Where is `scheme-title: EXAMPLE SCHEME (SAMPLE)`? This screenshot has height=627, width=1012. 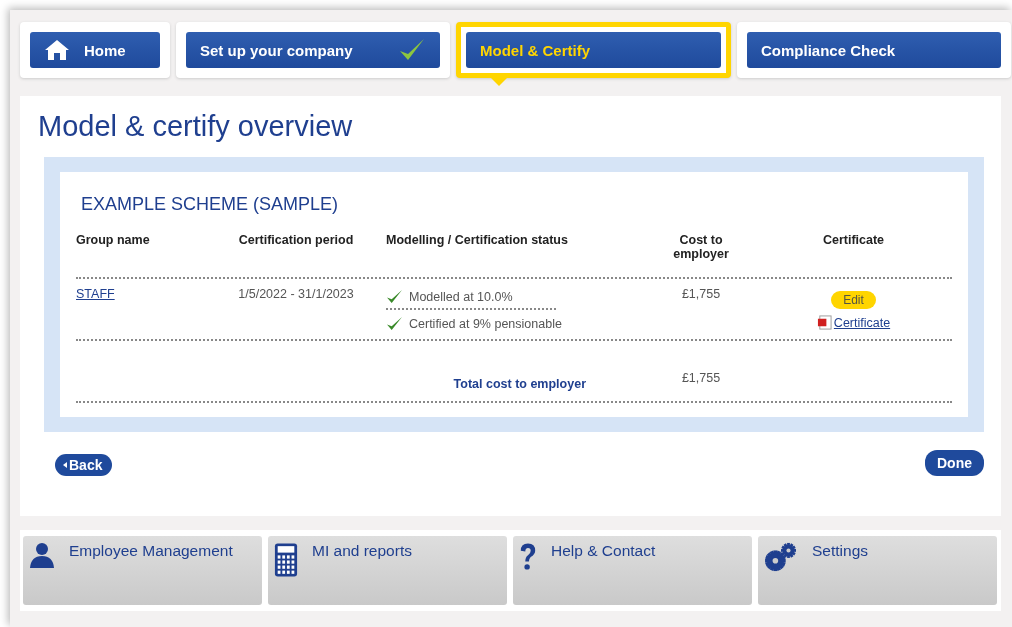
scheme-title: EXAMPLE SCHEME (SAMPLE) is located at coordinates (210, 204).